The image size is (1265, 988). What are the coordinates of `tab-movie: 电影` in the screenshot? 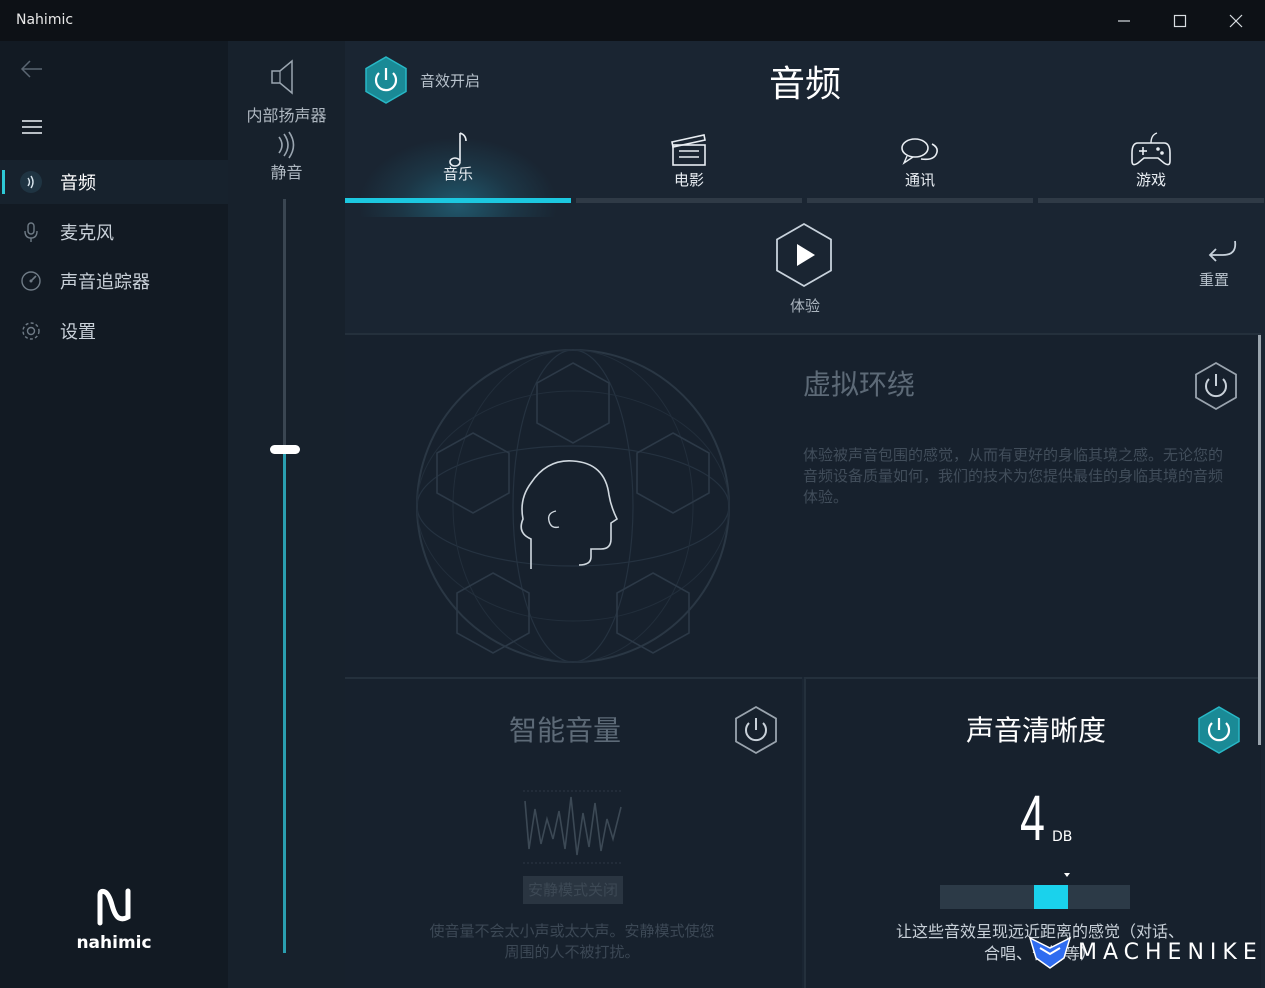 It's located at (689, 161).